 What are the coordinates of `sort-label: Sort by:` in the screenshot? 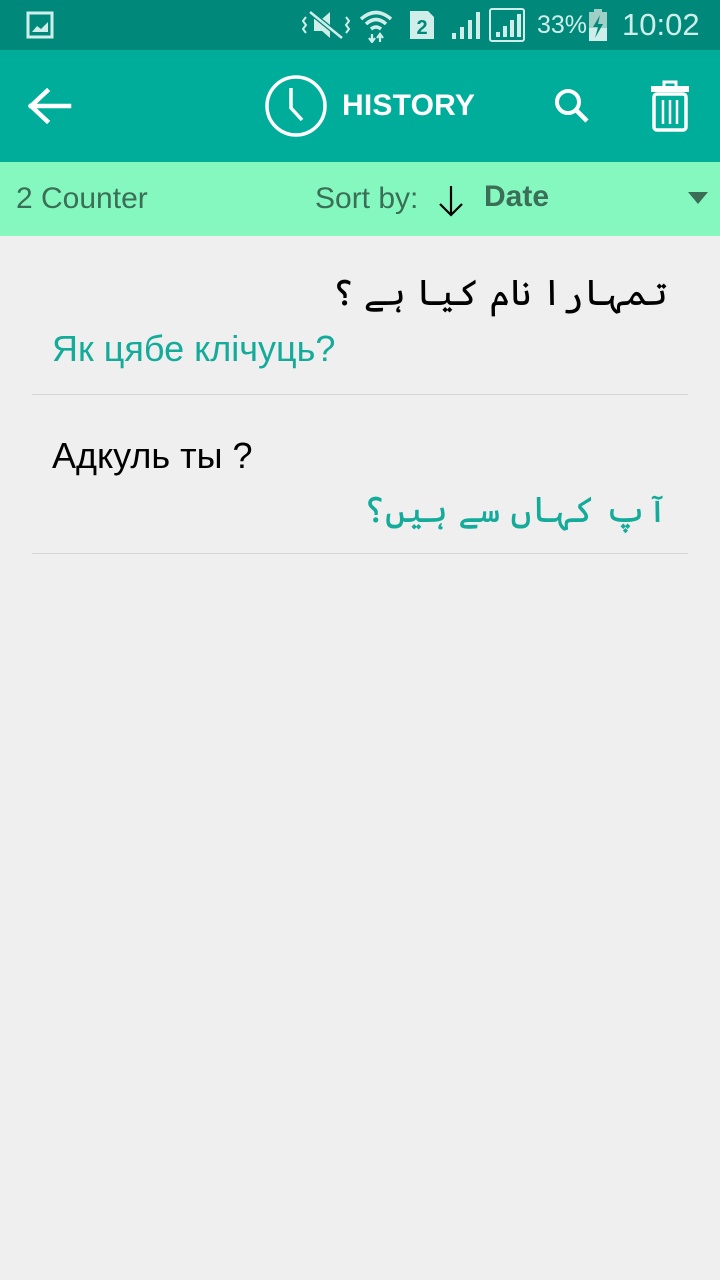 It's located at (367, 198).